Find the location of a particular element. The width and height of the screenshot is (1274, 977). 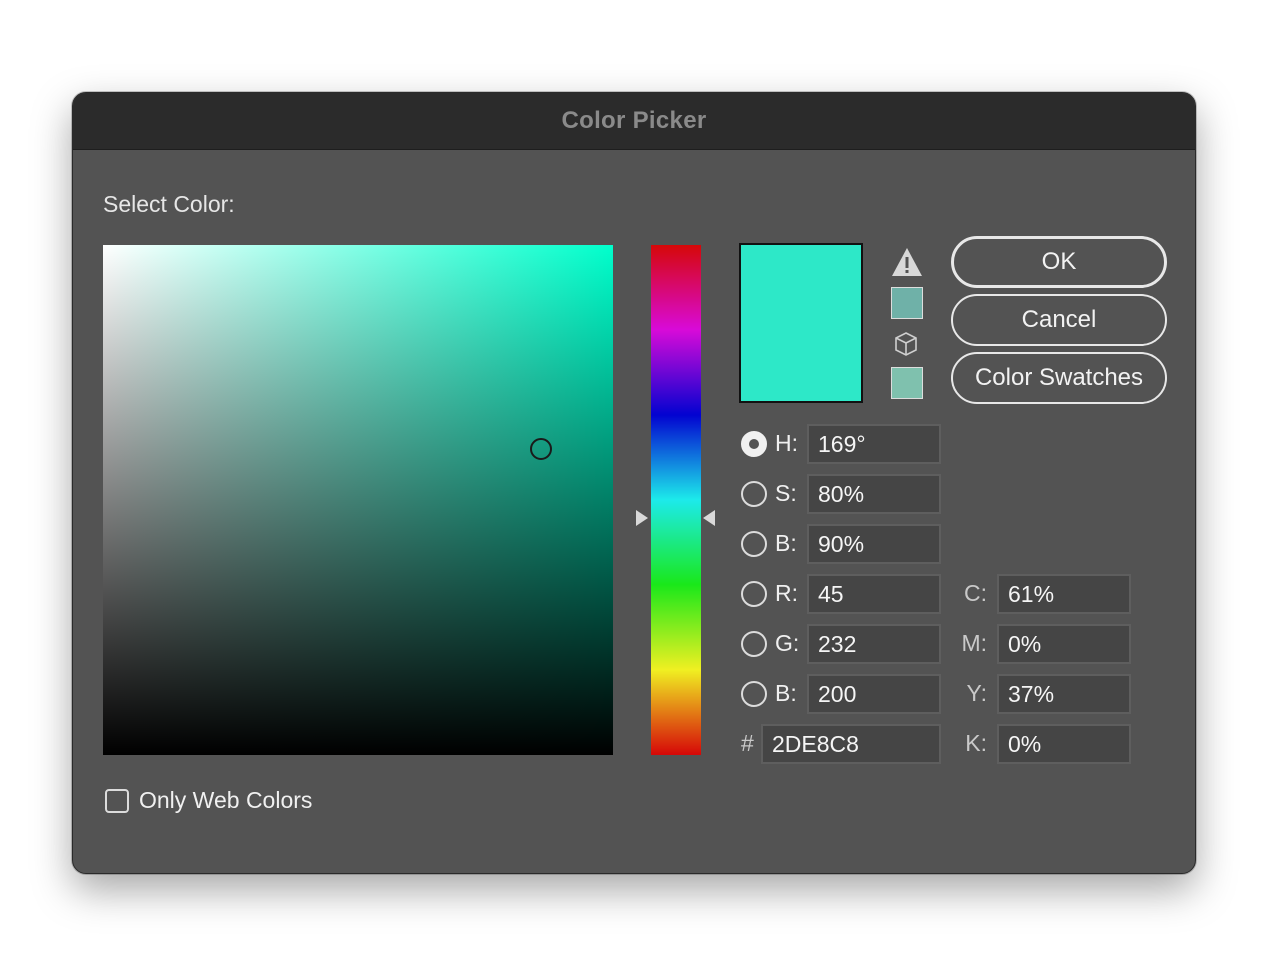

saturation-label: S: is located at coordinates (786, 493).